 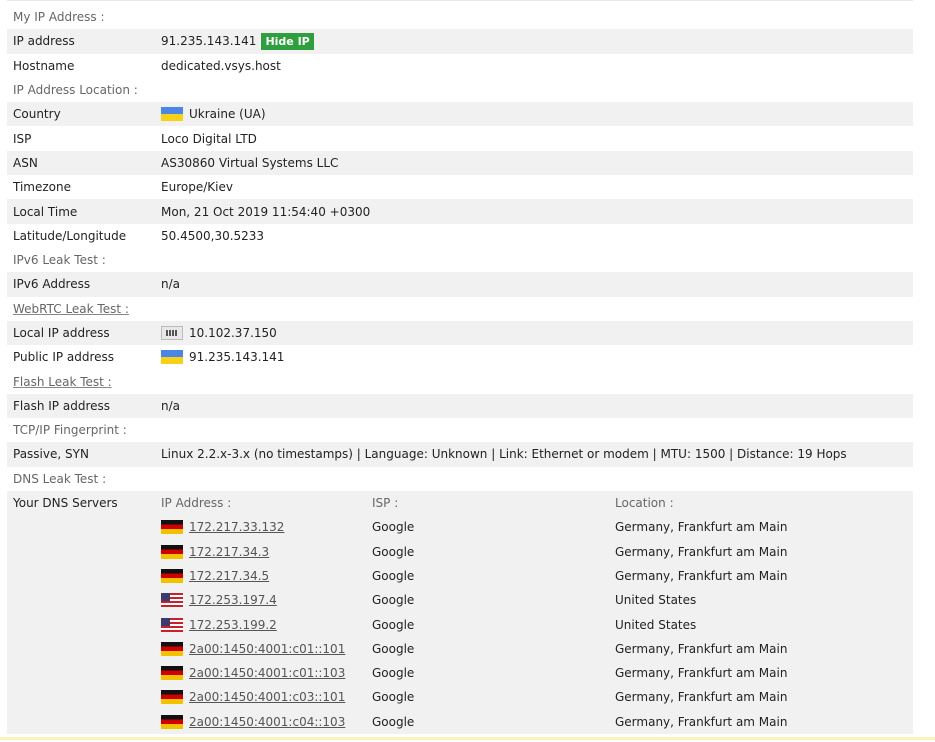 I want to click on section-dns: DNS Leak Test :, so click(x=460, y=479).